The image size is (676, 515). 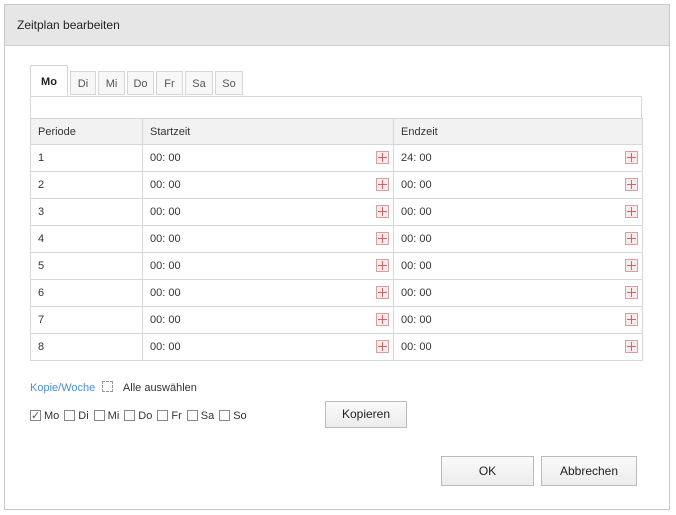 I want to click on table-row: 6 00: 00 00: 00, so click(x=336, y=293).